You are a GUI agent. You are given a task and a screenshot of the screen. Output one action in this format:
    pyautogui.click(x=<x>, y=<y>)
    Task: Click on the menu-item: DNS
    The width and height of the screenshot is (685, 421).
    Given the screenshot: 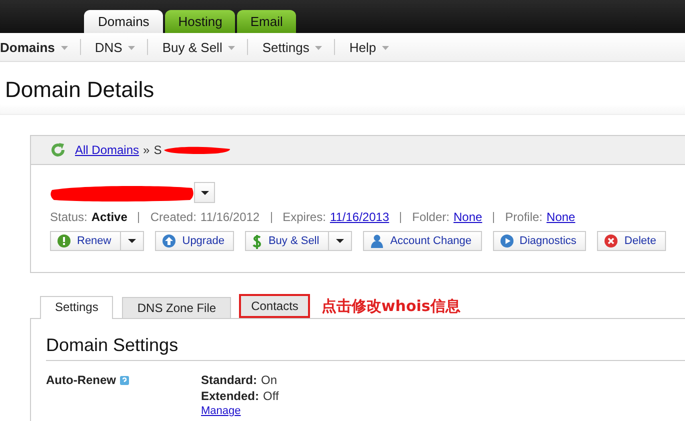 What is the action you would take?
    pyautogui.click(x=114, y=47)
    